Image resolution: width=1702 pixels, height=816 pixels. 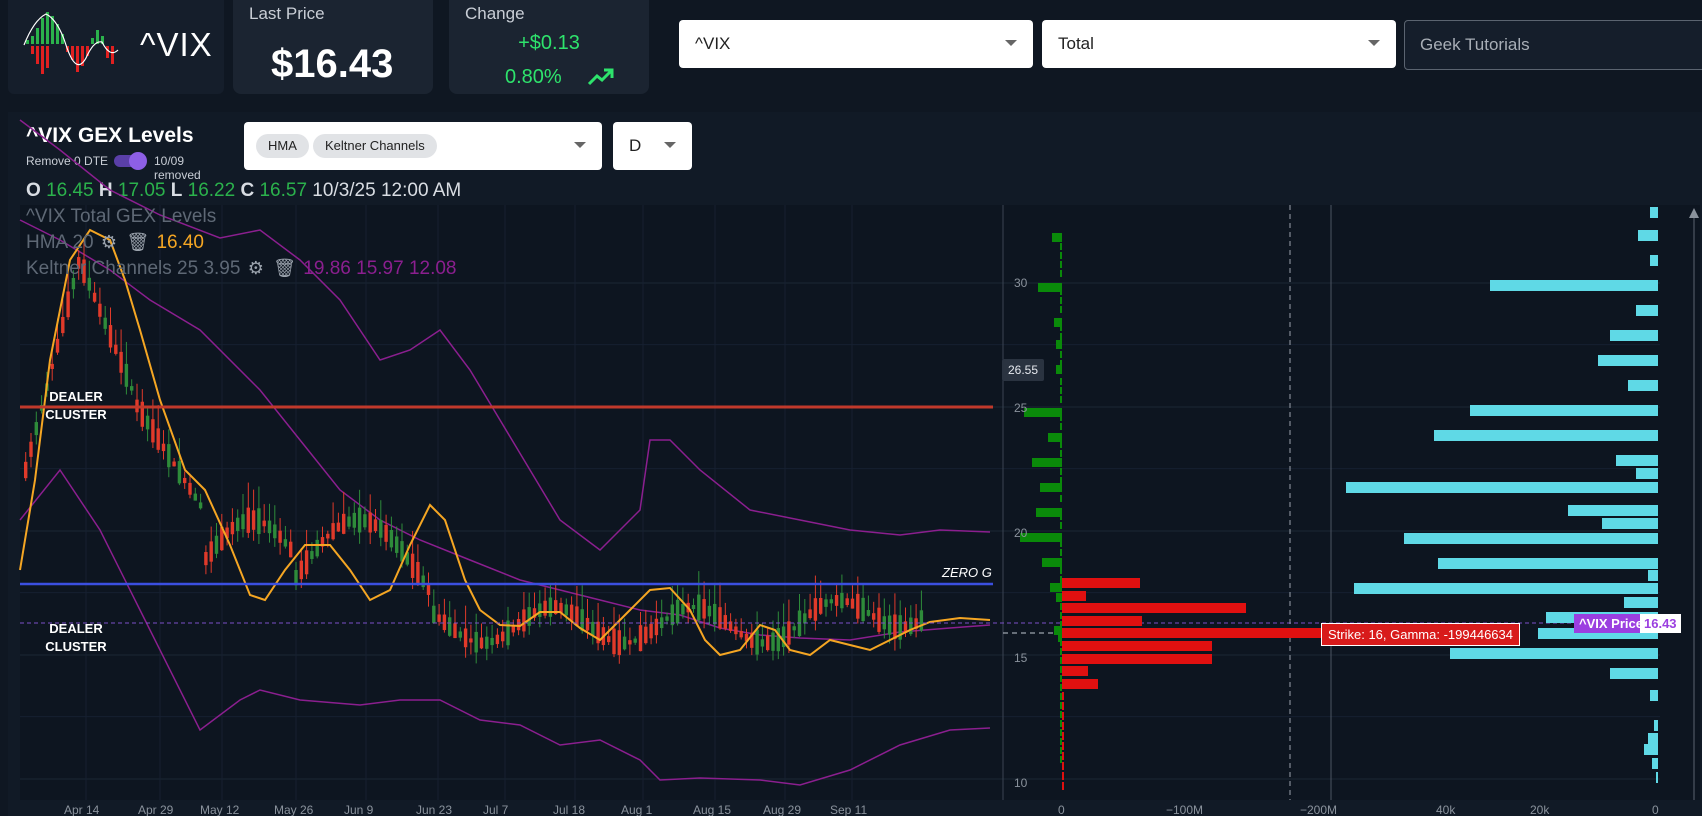 I want to click on gex-axis-label: −100M, so click(x=1184, y=809).